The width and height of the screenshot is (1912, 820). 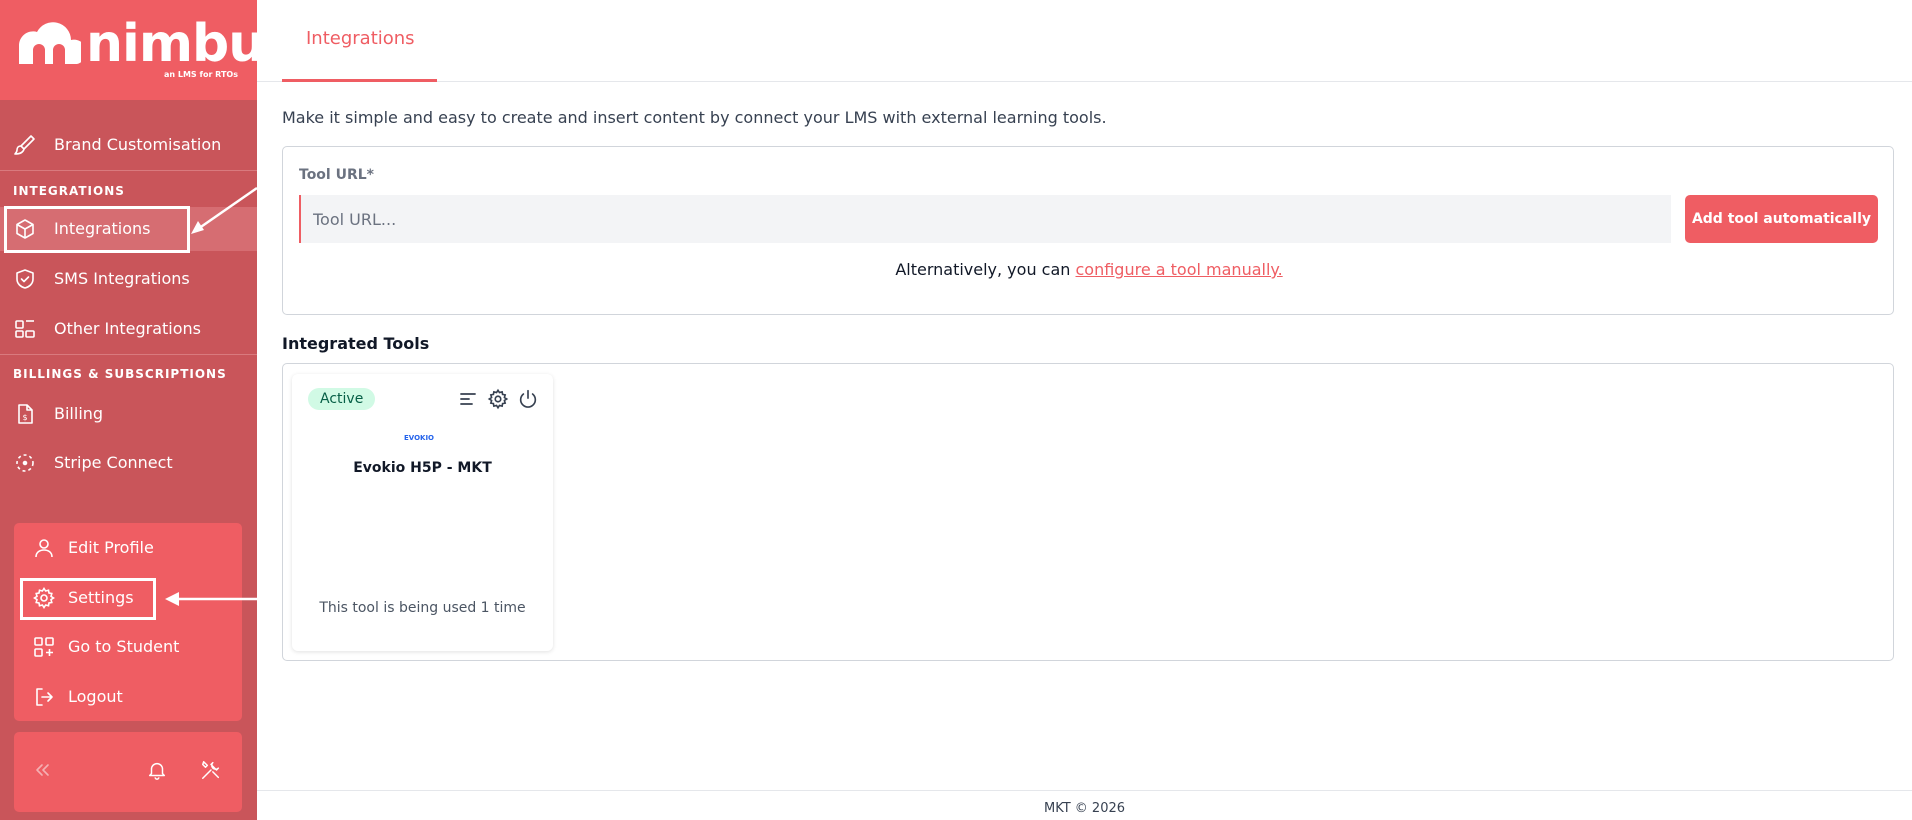 What do you see at coordinates (1084, 808) in the screenshot?
I see `footer-text: MKT © 2026` at bounding box center [1084, 808].